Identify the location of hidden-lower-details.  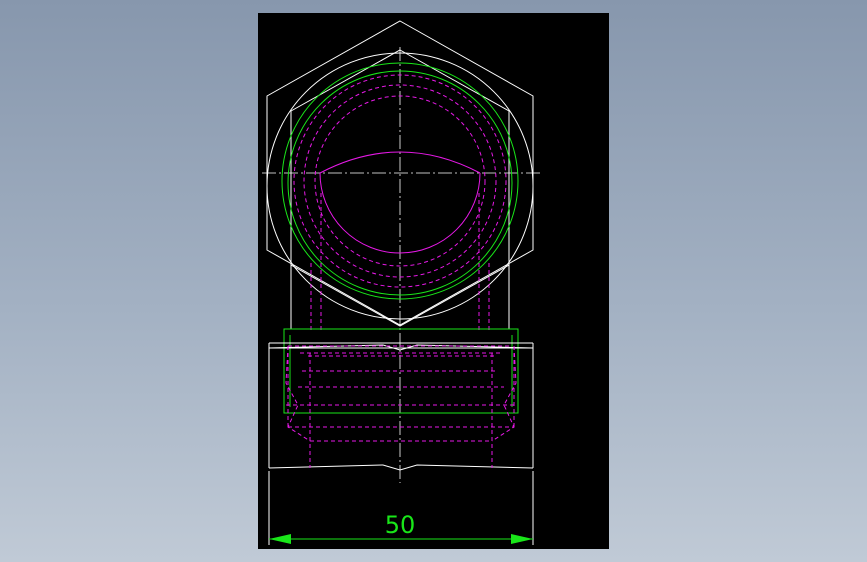
(401, 406).